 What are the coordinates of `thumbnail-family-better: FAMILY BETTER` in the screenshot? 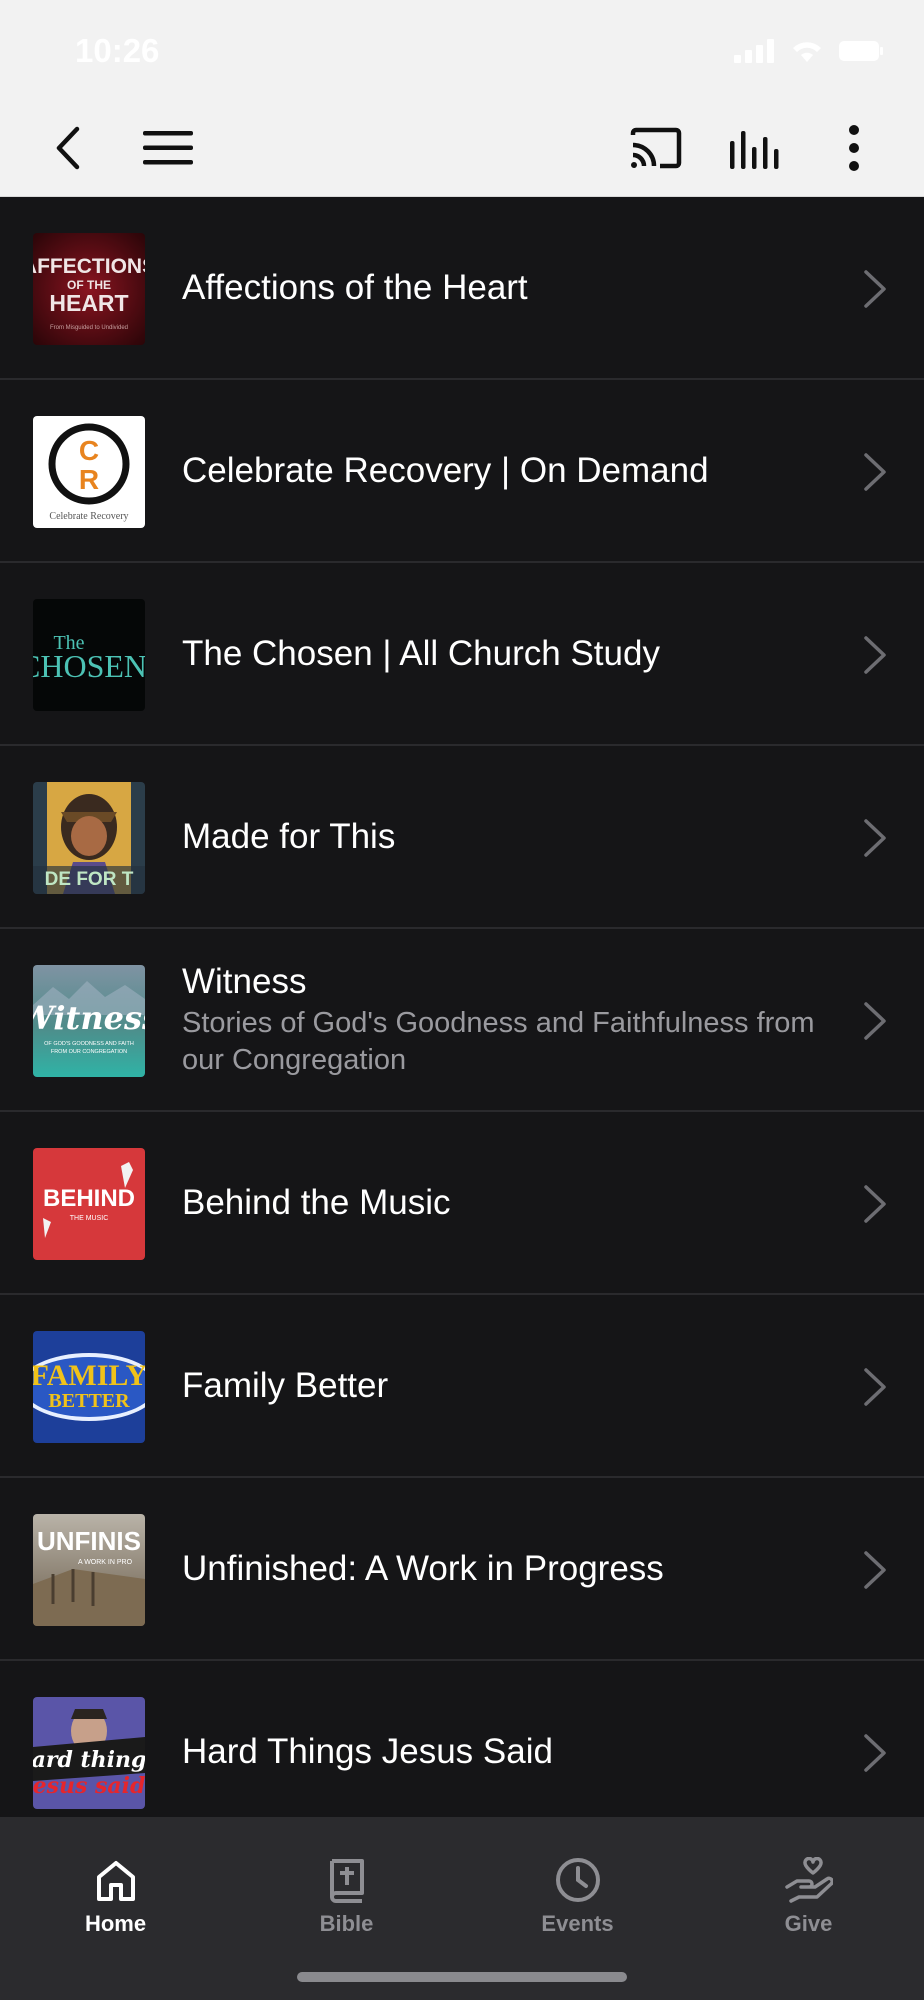 It's located at (89, 1387).